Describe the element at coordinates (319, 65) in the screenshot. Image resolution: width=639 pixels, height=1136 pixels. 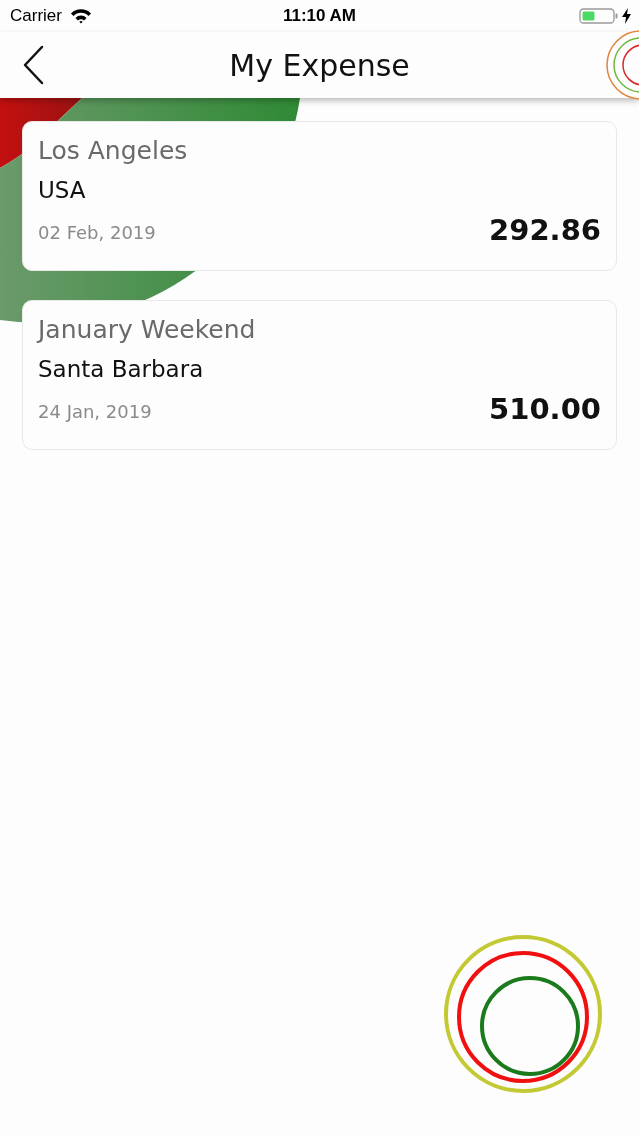
I see `screen-title: My Expense` at that location.